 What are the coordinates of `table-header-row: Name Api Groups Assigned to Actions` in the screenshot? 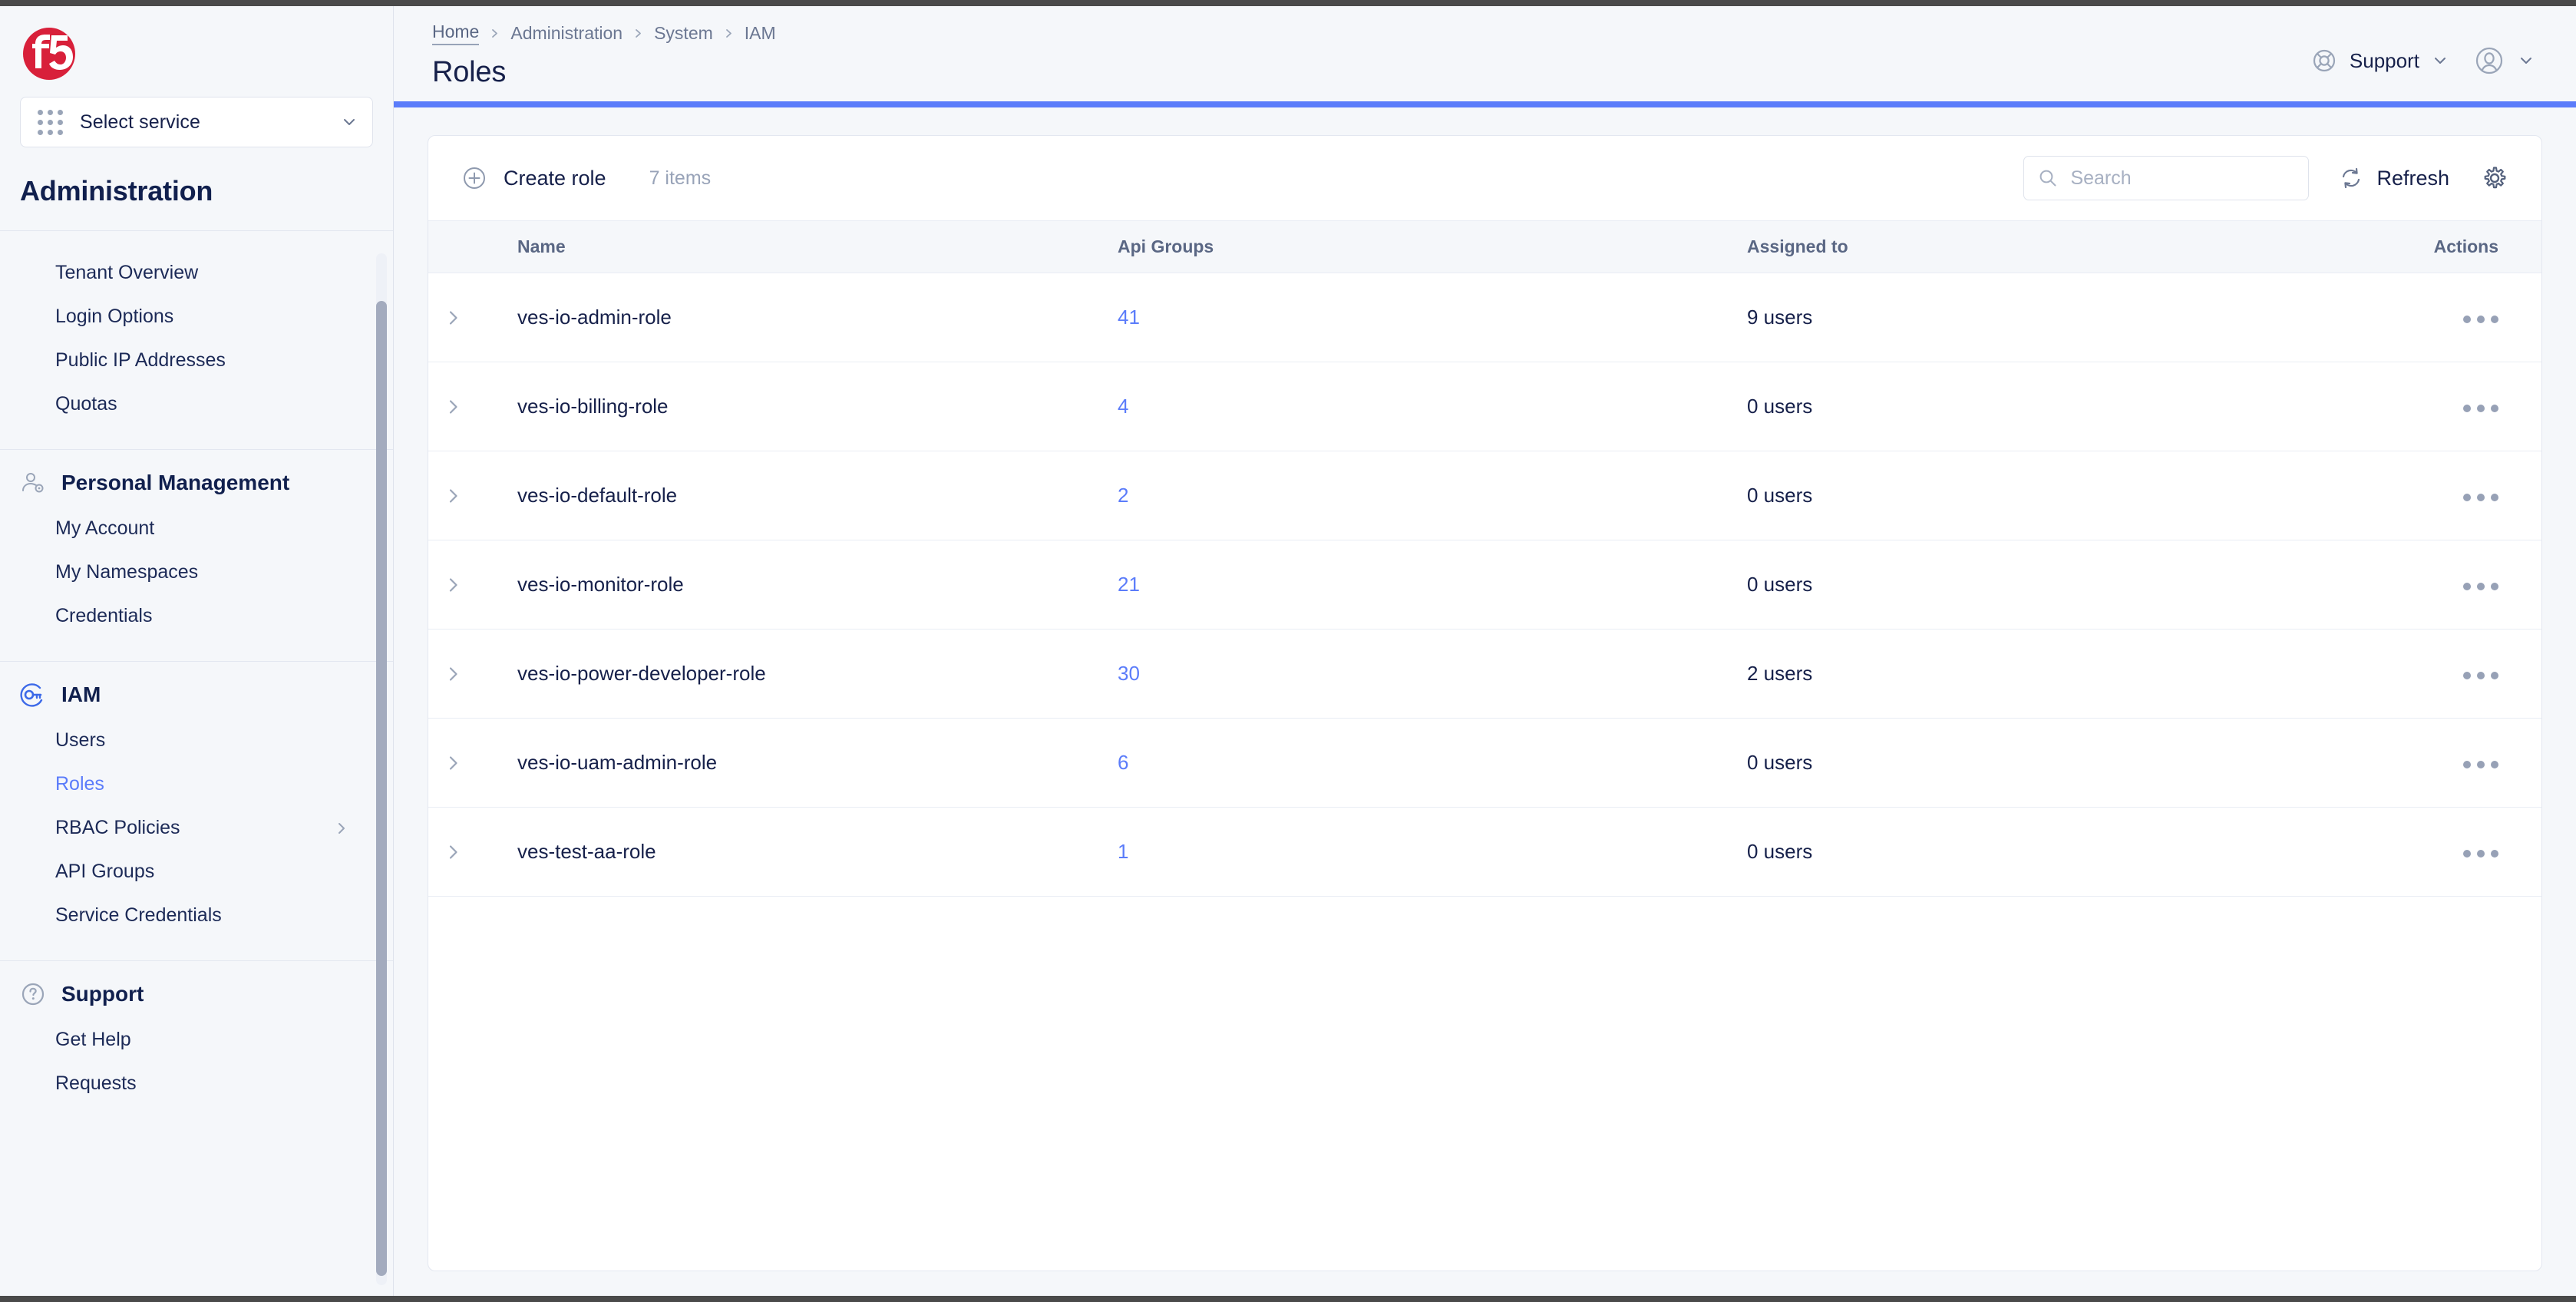 It's located at (1484, 246).